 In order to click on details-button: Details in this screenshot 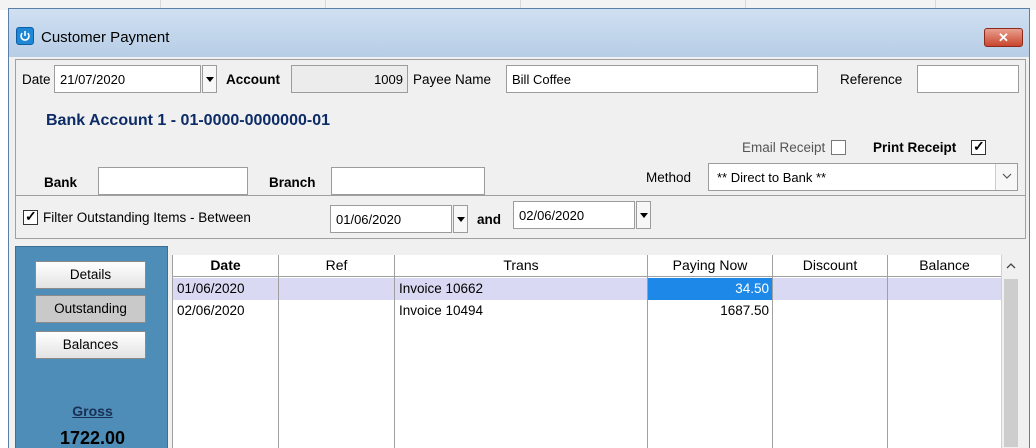, I will do `click(90, 275)`.